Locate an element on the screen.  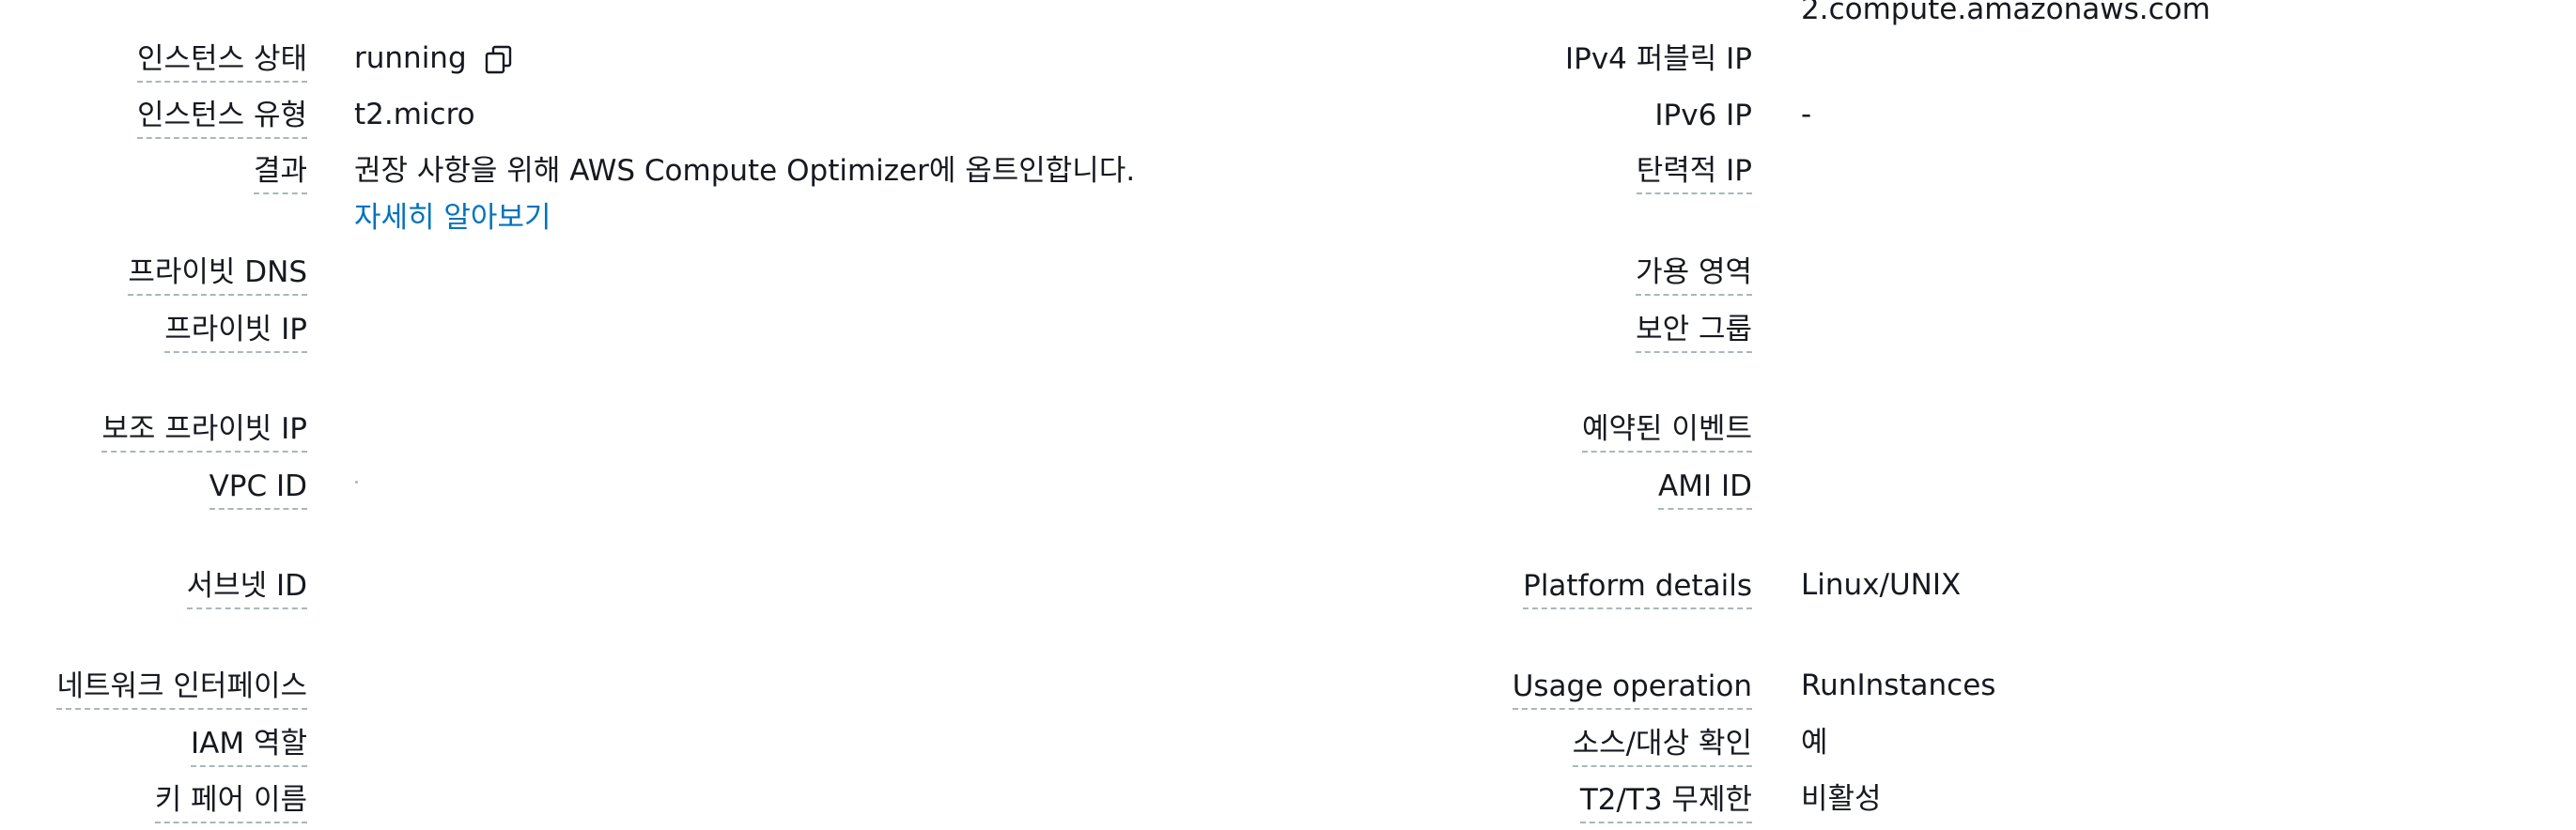
label-vpc-id: VPC ID is located at coordinates (258, 489).